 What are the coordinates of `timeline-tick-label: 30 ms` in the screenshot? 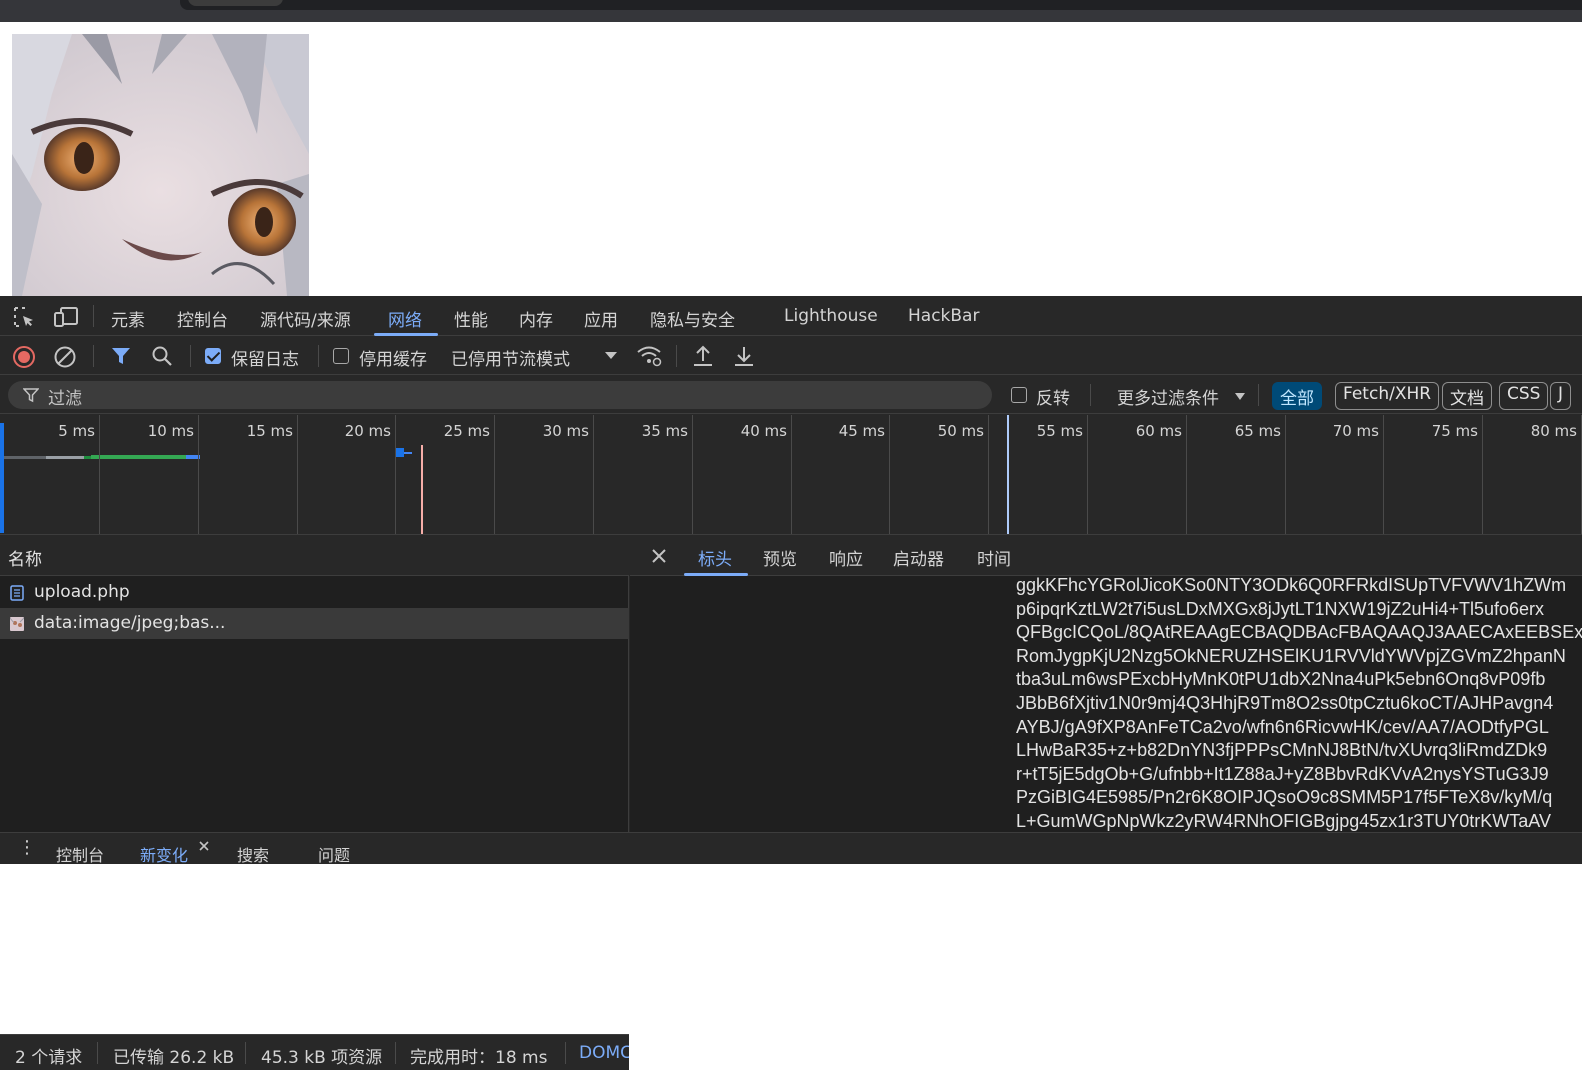 It's located at (565, 431).